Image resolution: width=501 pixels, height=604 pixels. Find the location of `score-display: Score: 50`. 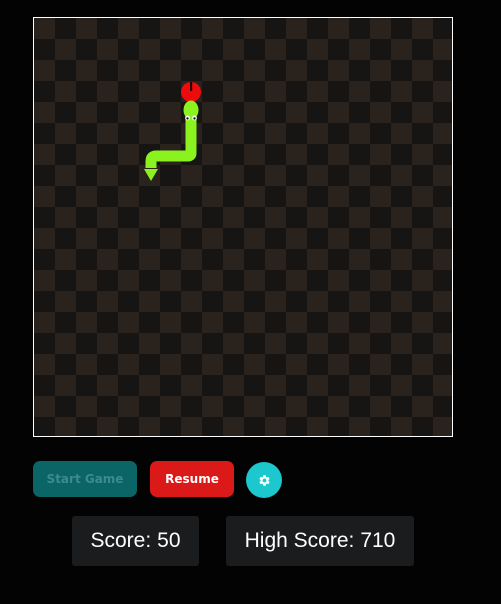

score-display: Score: 50 is located at coordinates (135, 541).